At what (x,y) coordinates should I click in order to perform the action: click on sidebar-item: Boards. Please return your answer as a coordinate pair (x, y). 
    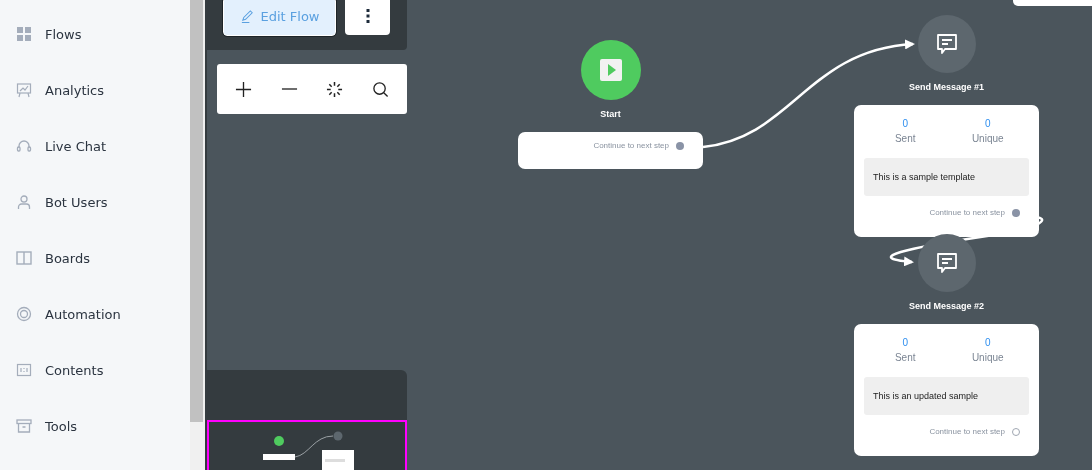
    Looking at the image, I should click on (45, 258).